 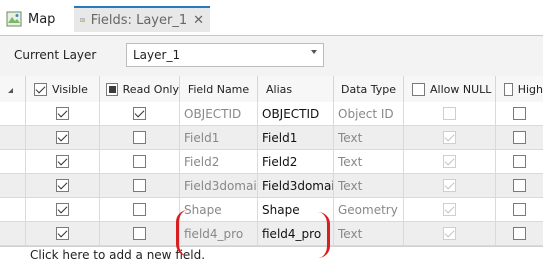 I want to click on allow-null-header-checkbox, so click(x=418, y=89).